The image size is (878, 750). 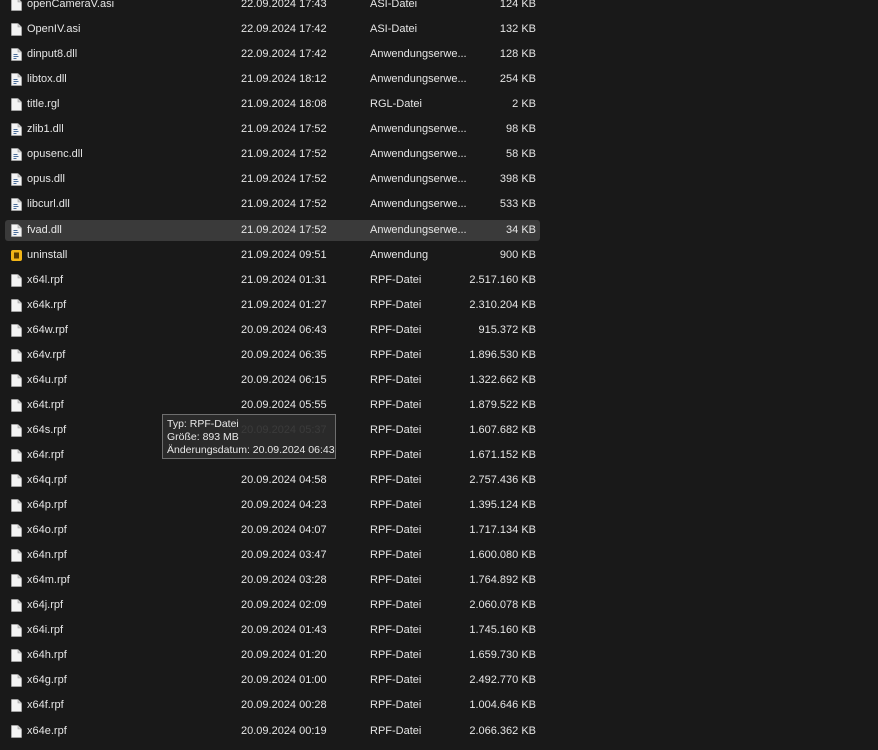 What do you see at coordinates (502, 555) in the screenshot?
I see `file-size: 1.600.080 KB` at bounding box center [502, 555].